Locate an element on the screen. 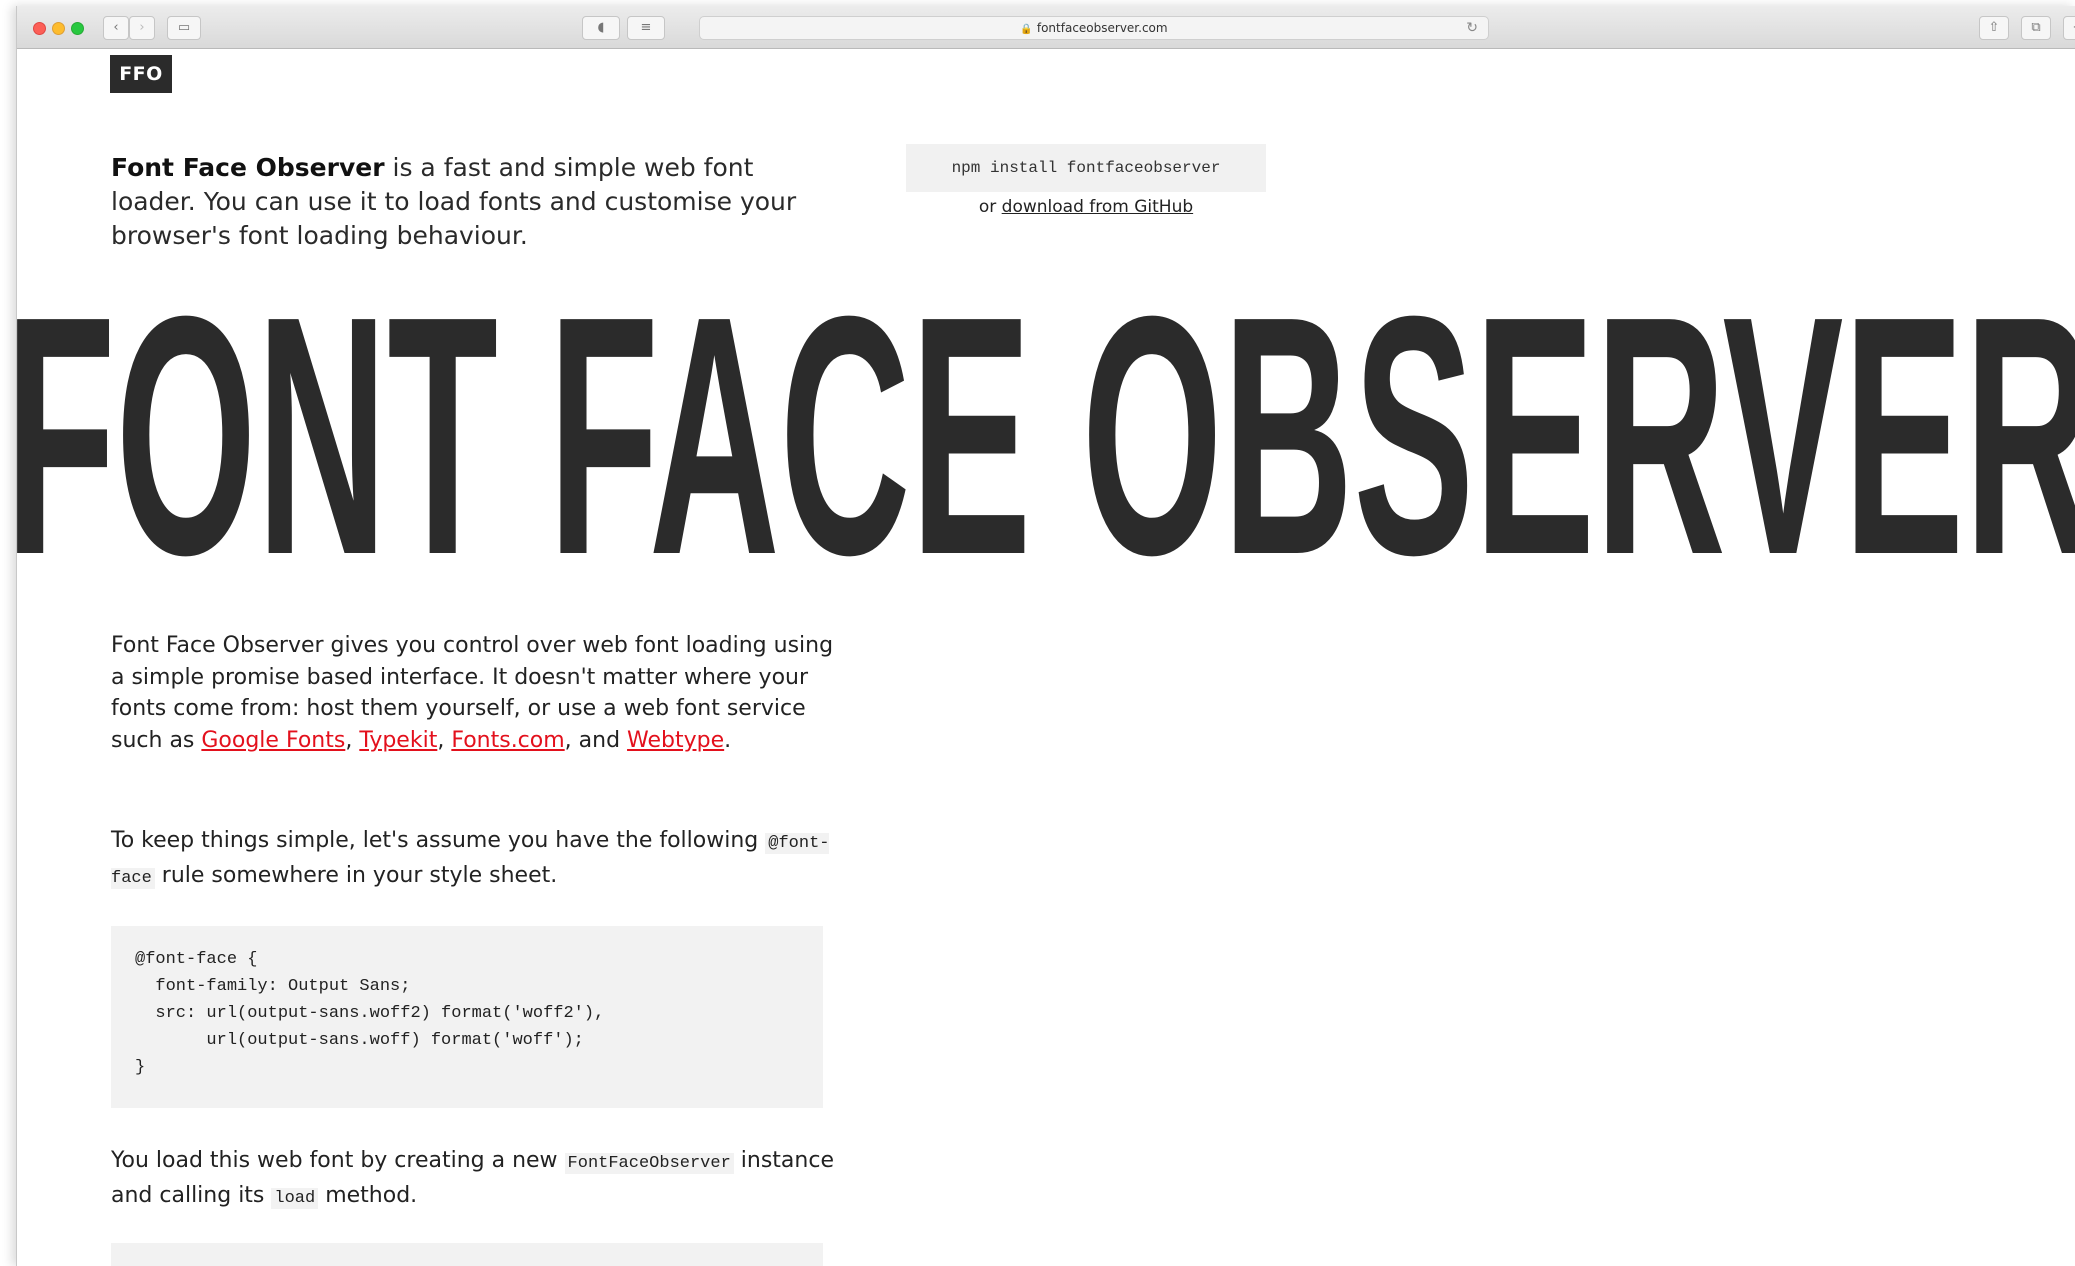  new-tab-button: + is located at coordinates (2069, 28).